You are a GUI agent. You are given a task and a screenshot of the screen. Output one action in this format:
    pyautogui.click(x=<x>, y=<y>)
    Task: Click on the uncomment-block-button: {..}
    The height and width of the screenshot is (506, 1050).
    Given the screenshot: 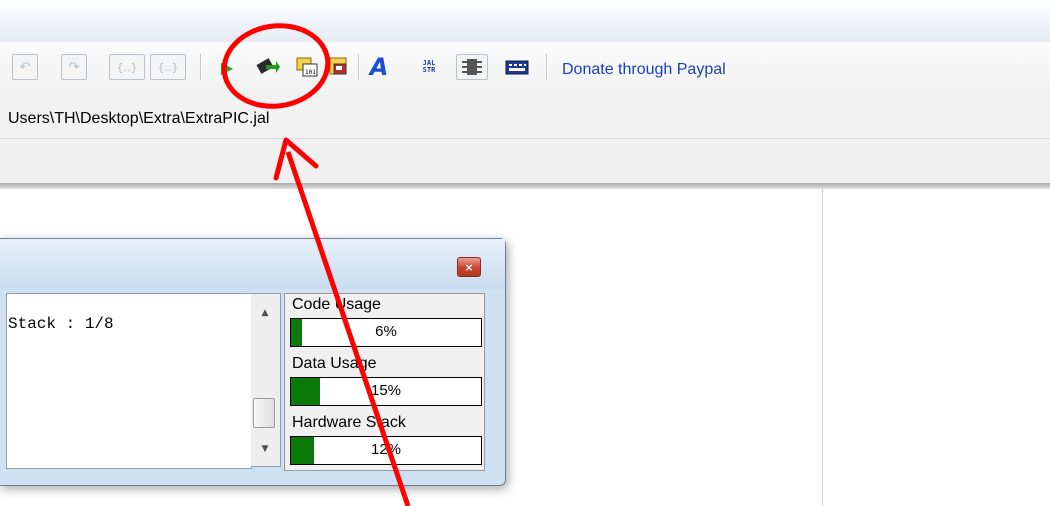 What is the action you would take?
    pyautogui.click(x=168, y=67)
    